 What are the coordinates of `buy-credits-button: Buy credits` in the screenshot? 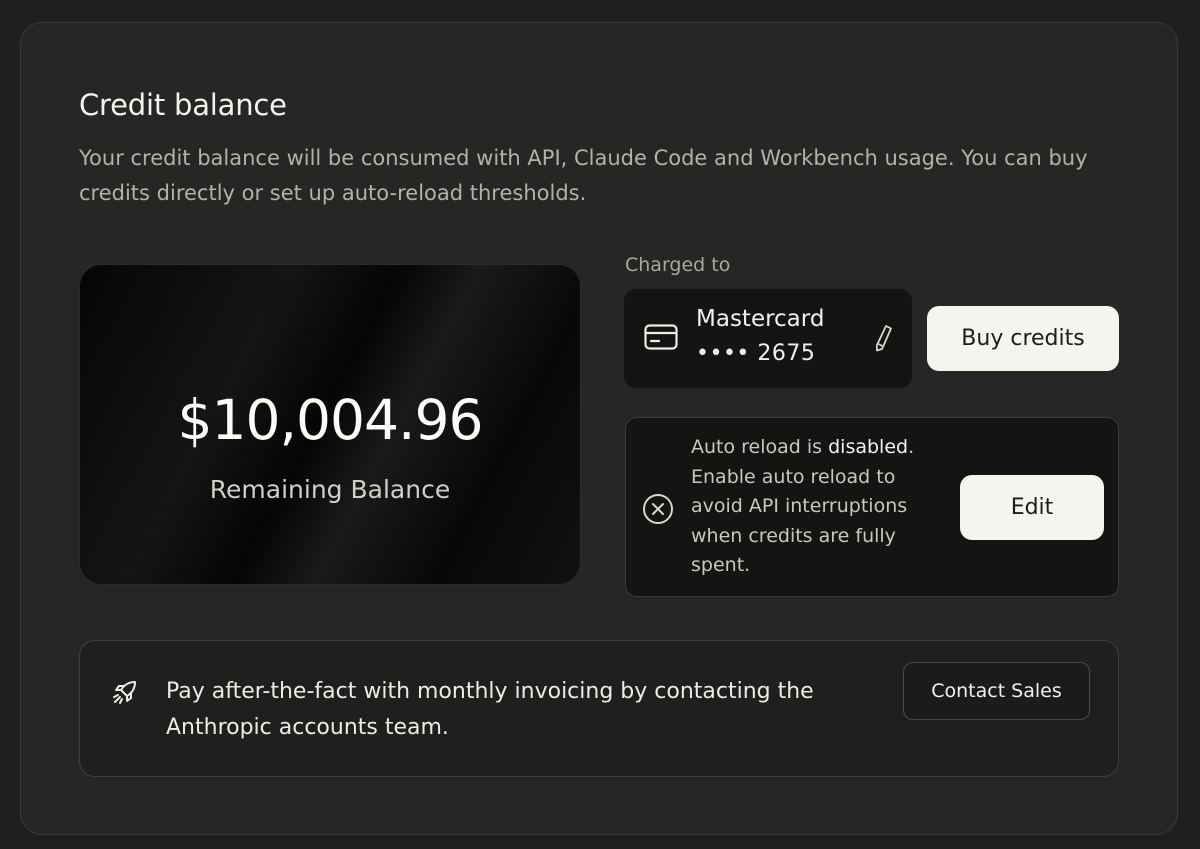 It's located at (1023, 338).